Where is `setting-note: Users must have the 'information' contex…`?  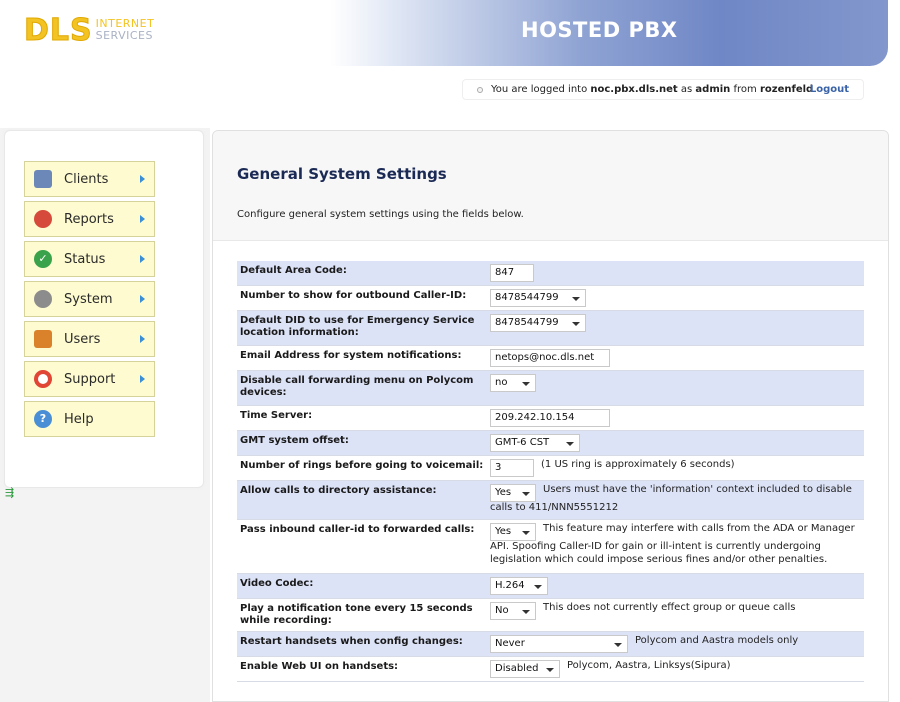
setting-note: Users must have the 'information' contex… is located at coordinates (671, 498).